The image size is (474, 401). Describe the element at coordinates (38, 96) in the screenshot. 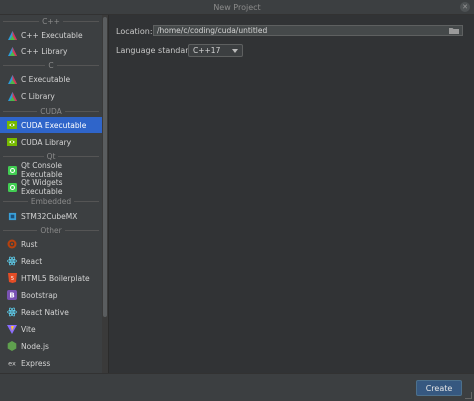

I see `sidebar-item-label: C Library` at that location.